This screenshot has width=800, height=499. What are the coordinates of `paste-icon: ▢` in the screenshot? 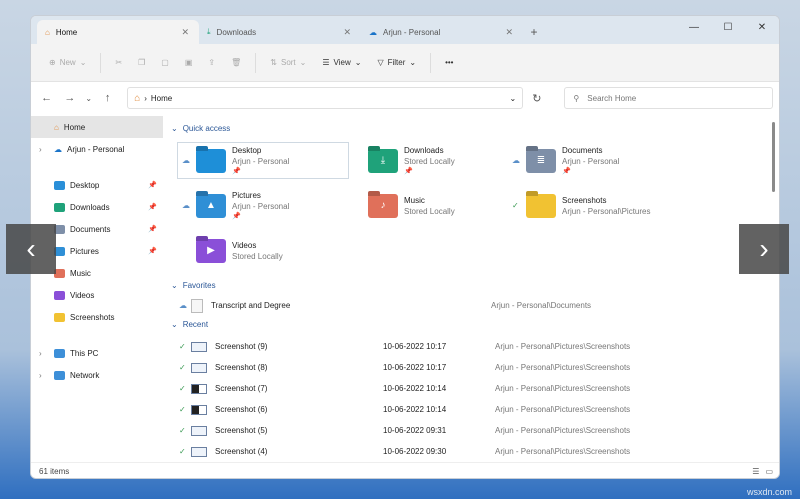 It's located at (165, 62).